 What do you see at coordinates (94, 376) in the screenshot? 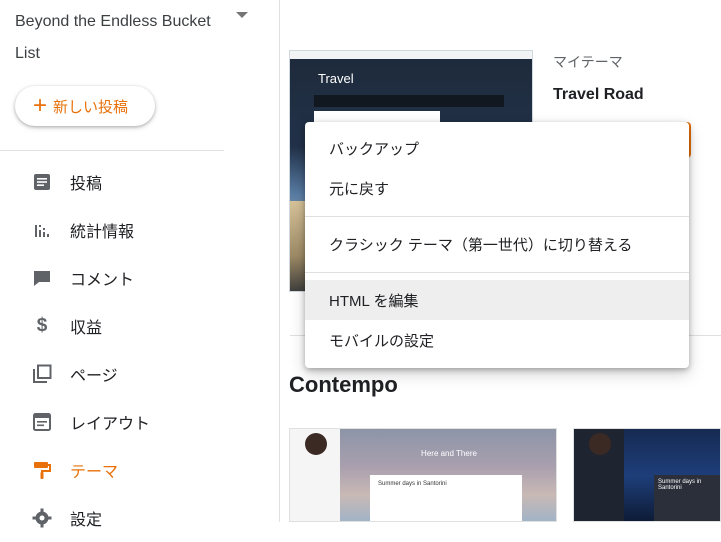
I see `sidebar-item-label: ページ` at bounding box center [94, 376].